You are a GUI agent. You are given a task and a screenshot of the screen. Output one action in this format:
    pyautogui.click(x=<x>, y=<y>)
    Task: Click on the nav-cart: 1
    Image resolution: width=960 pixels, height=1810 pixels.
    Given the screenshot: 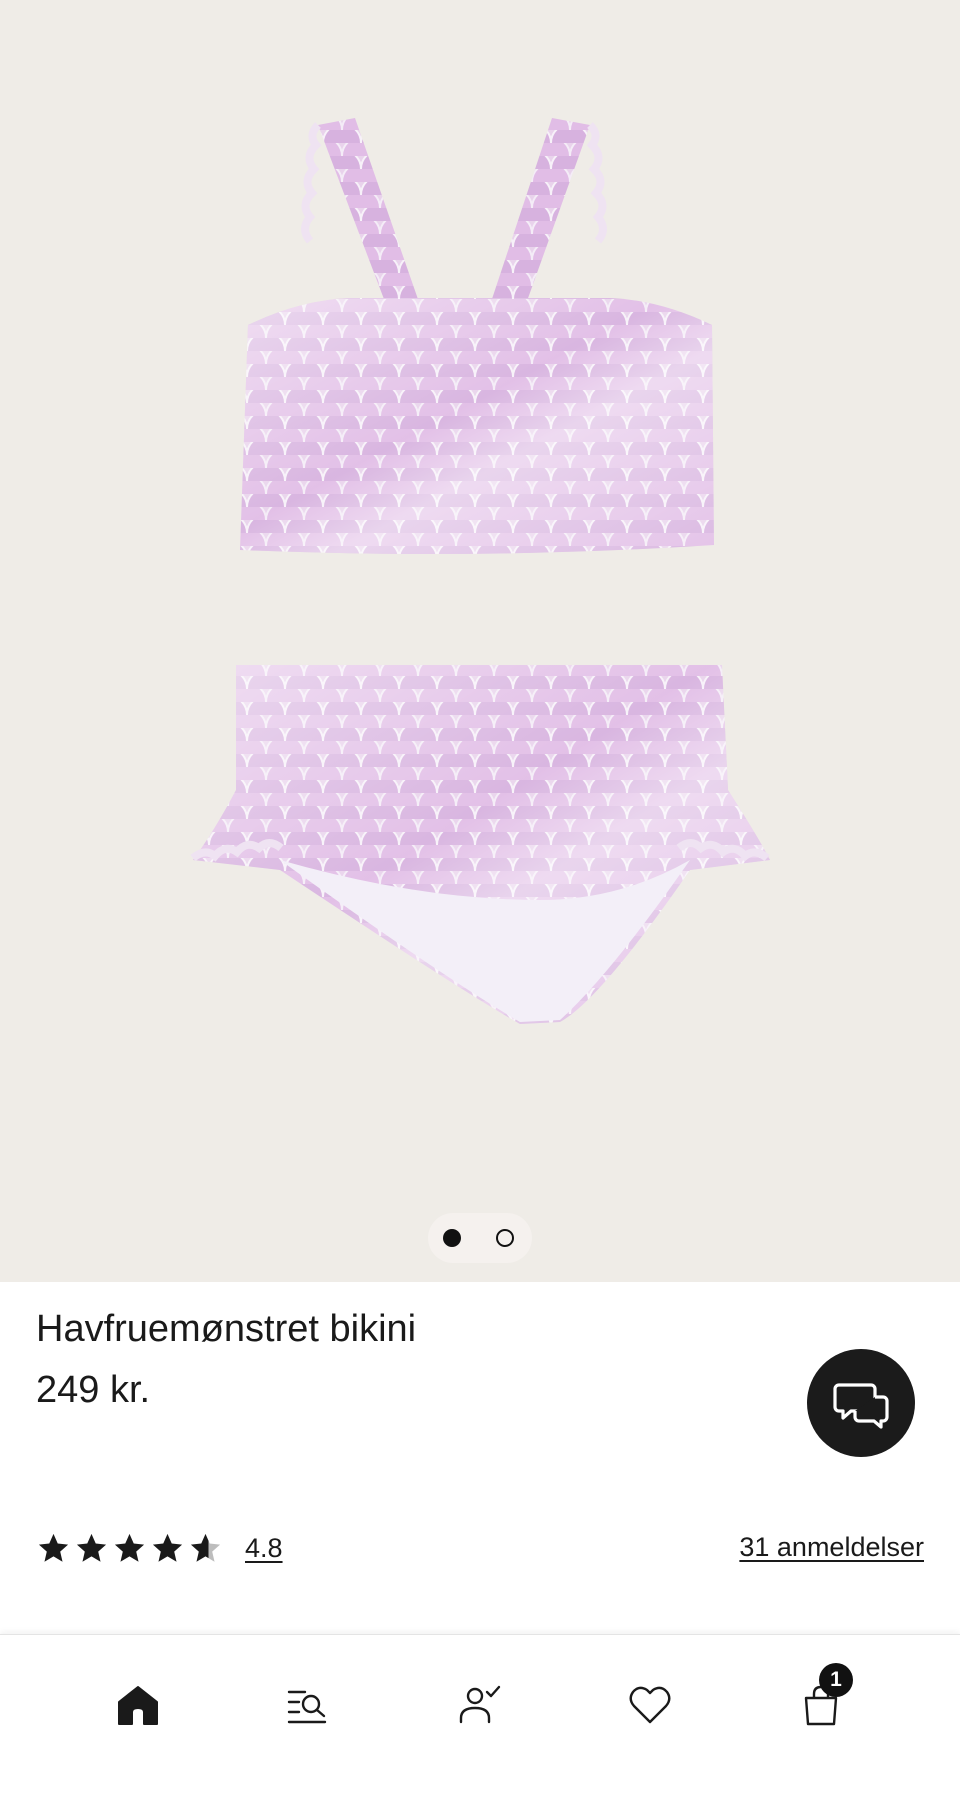 What is the action you would take?
    pyautogui.click(x=821, y=1704)
    